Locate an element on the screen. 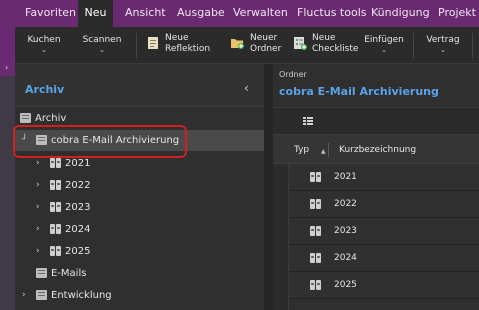 The width and height of the screenshot is (479, 310). scannen-dropdown: Scannen ⌄ is located at coordinates (102, 45).